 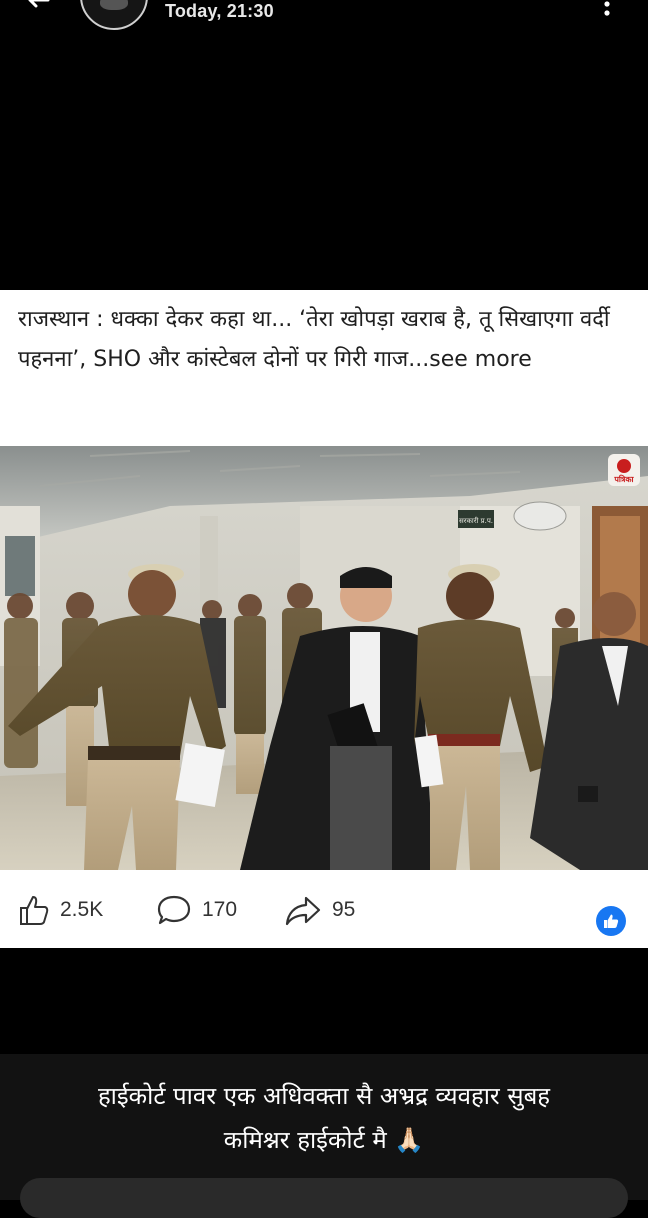 I want to click on thumbs-up-icon, so click(x=34, y=910).